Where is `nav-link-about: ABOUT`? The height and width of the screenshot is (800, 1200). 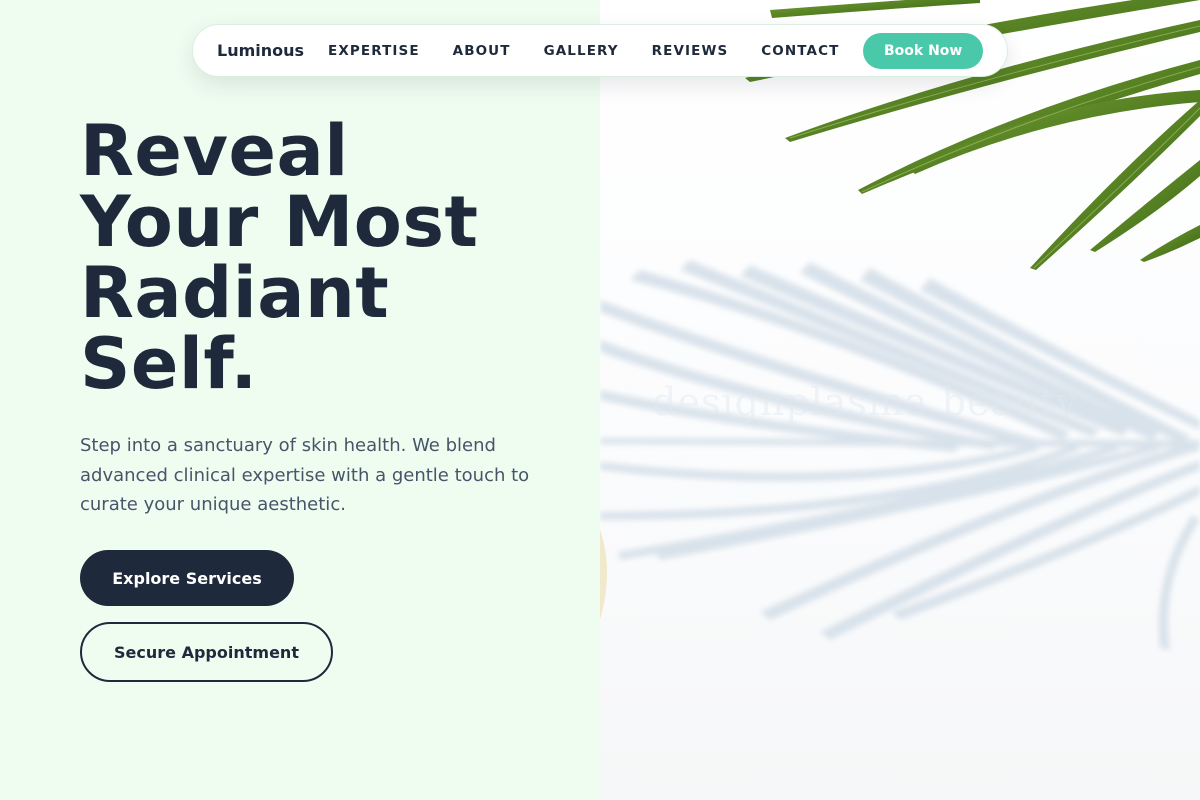
nav-link-about: ABOUT is located at coordinates (482, 51).